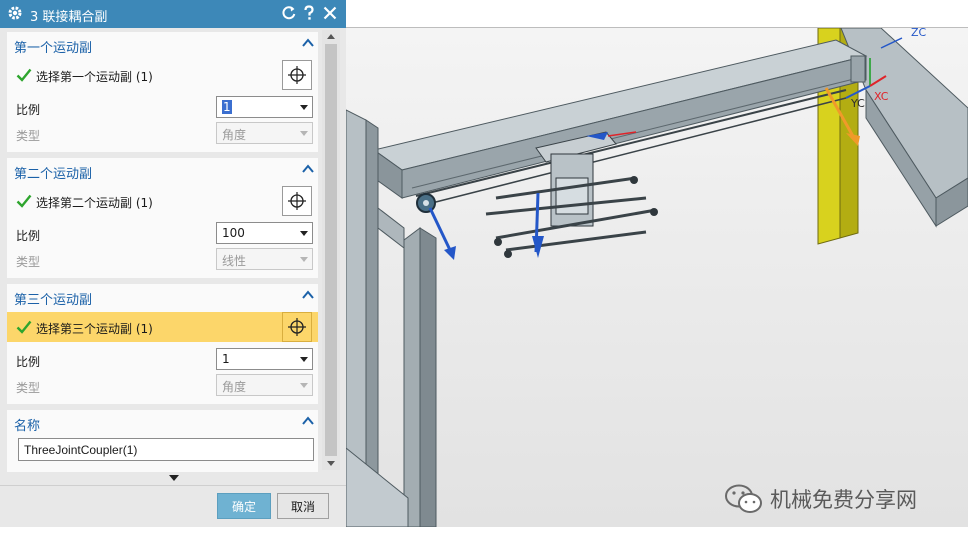 The height and width of the screenshot is (539, 968). What do you see at coordinates (234, 261) in the screenshot?
I see `second-type-value: 线性` at bounding box center [234, 261].